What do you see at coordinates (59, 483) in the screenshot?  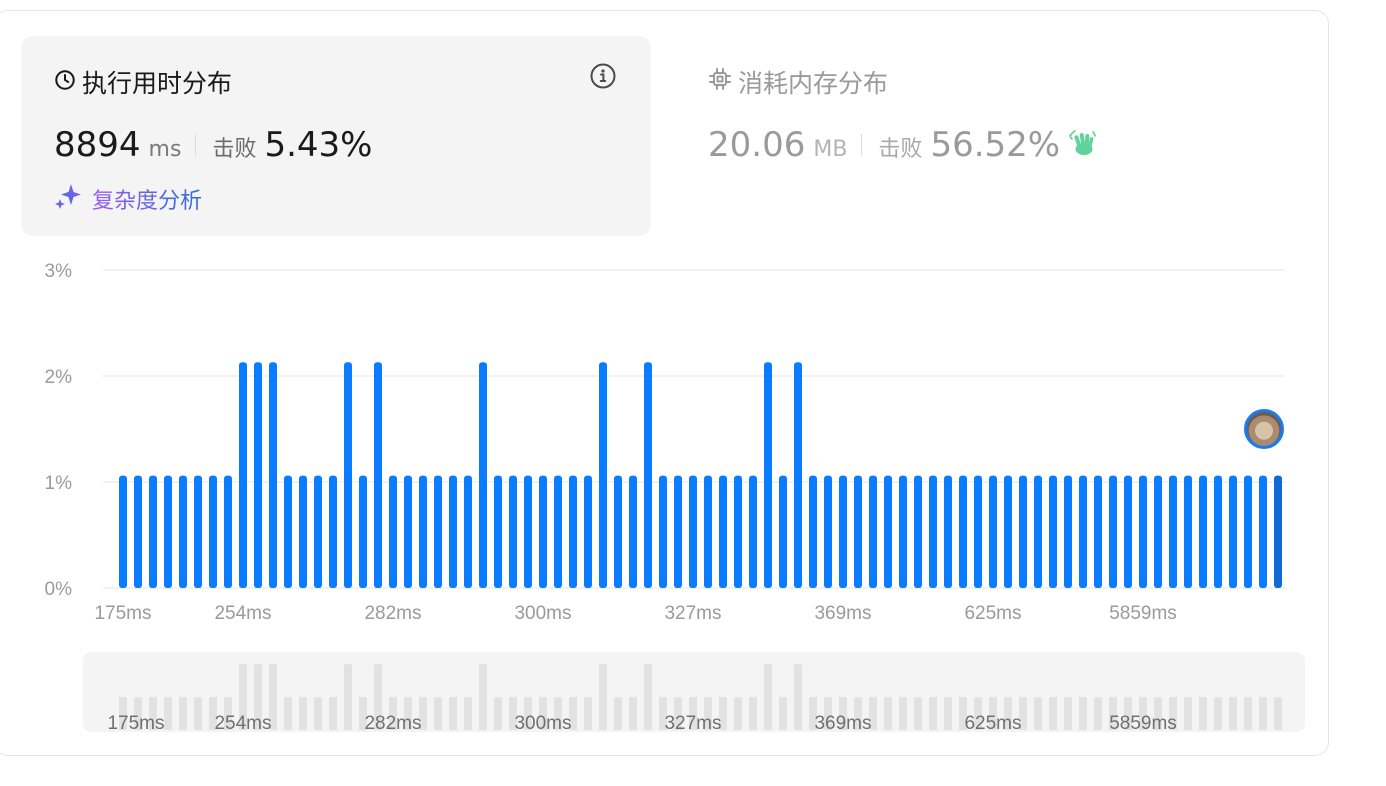 I see `y-tick-label: 1%` at bounding box center [59, 483].